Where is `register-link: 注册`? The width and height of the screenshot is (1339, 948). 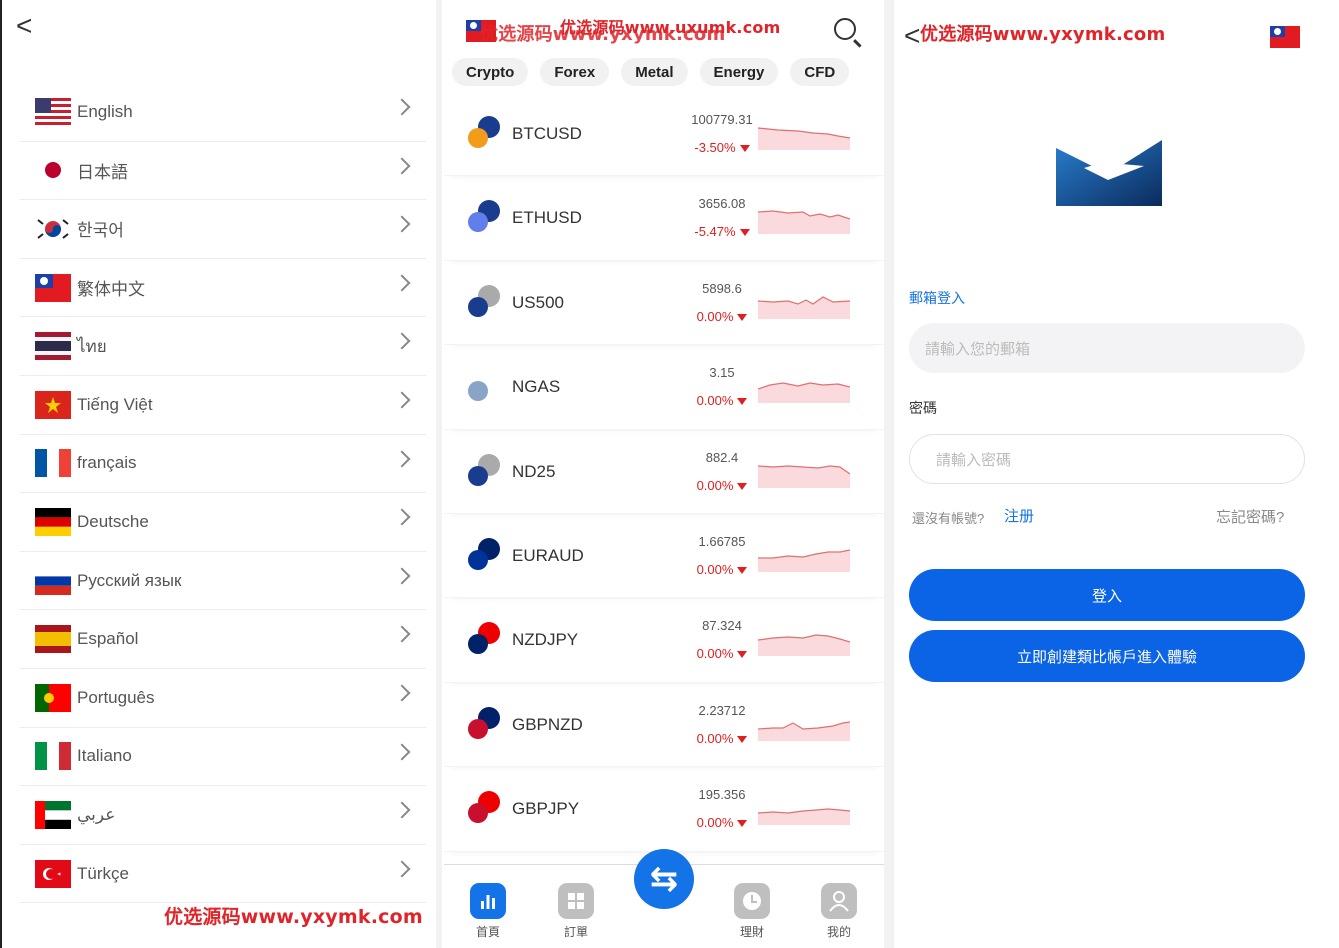 register-link: 注册 is located at coordinates (1019, 515).